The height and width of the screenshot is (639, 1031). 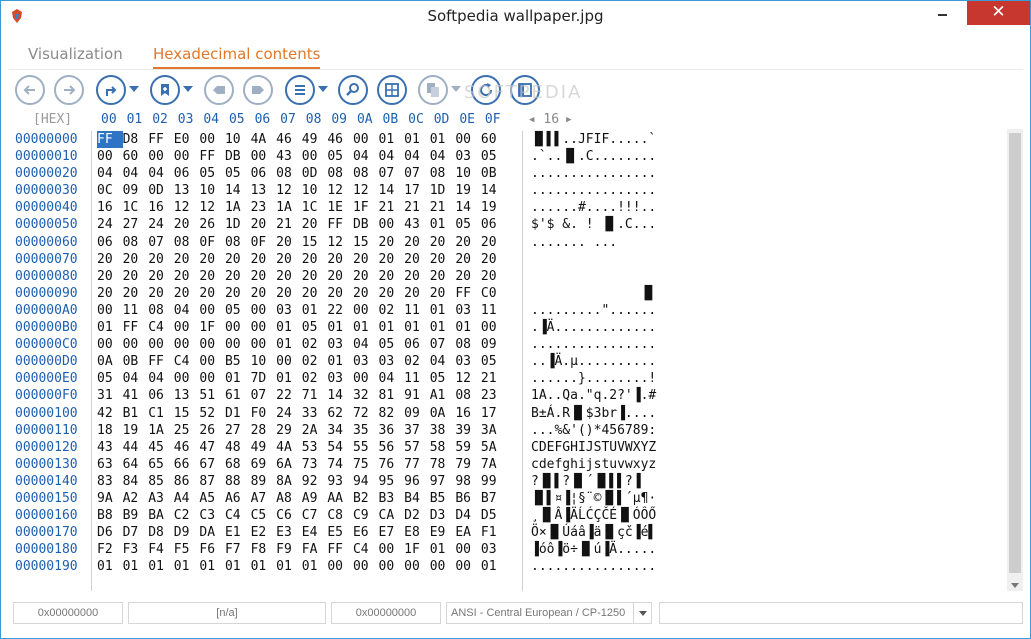 I want to click on hex-byte: 0A, so click(x=443, y=413).